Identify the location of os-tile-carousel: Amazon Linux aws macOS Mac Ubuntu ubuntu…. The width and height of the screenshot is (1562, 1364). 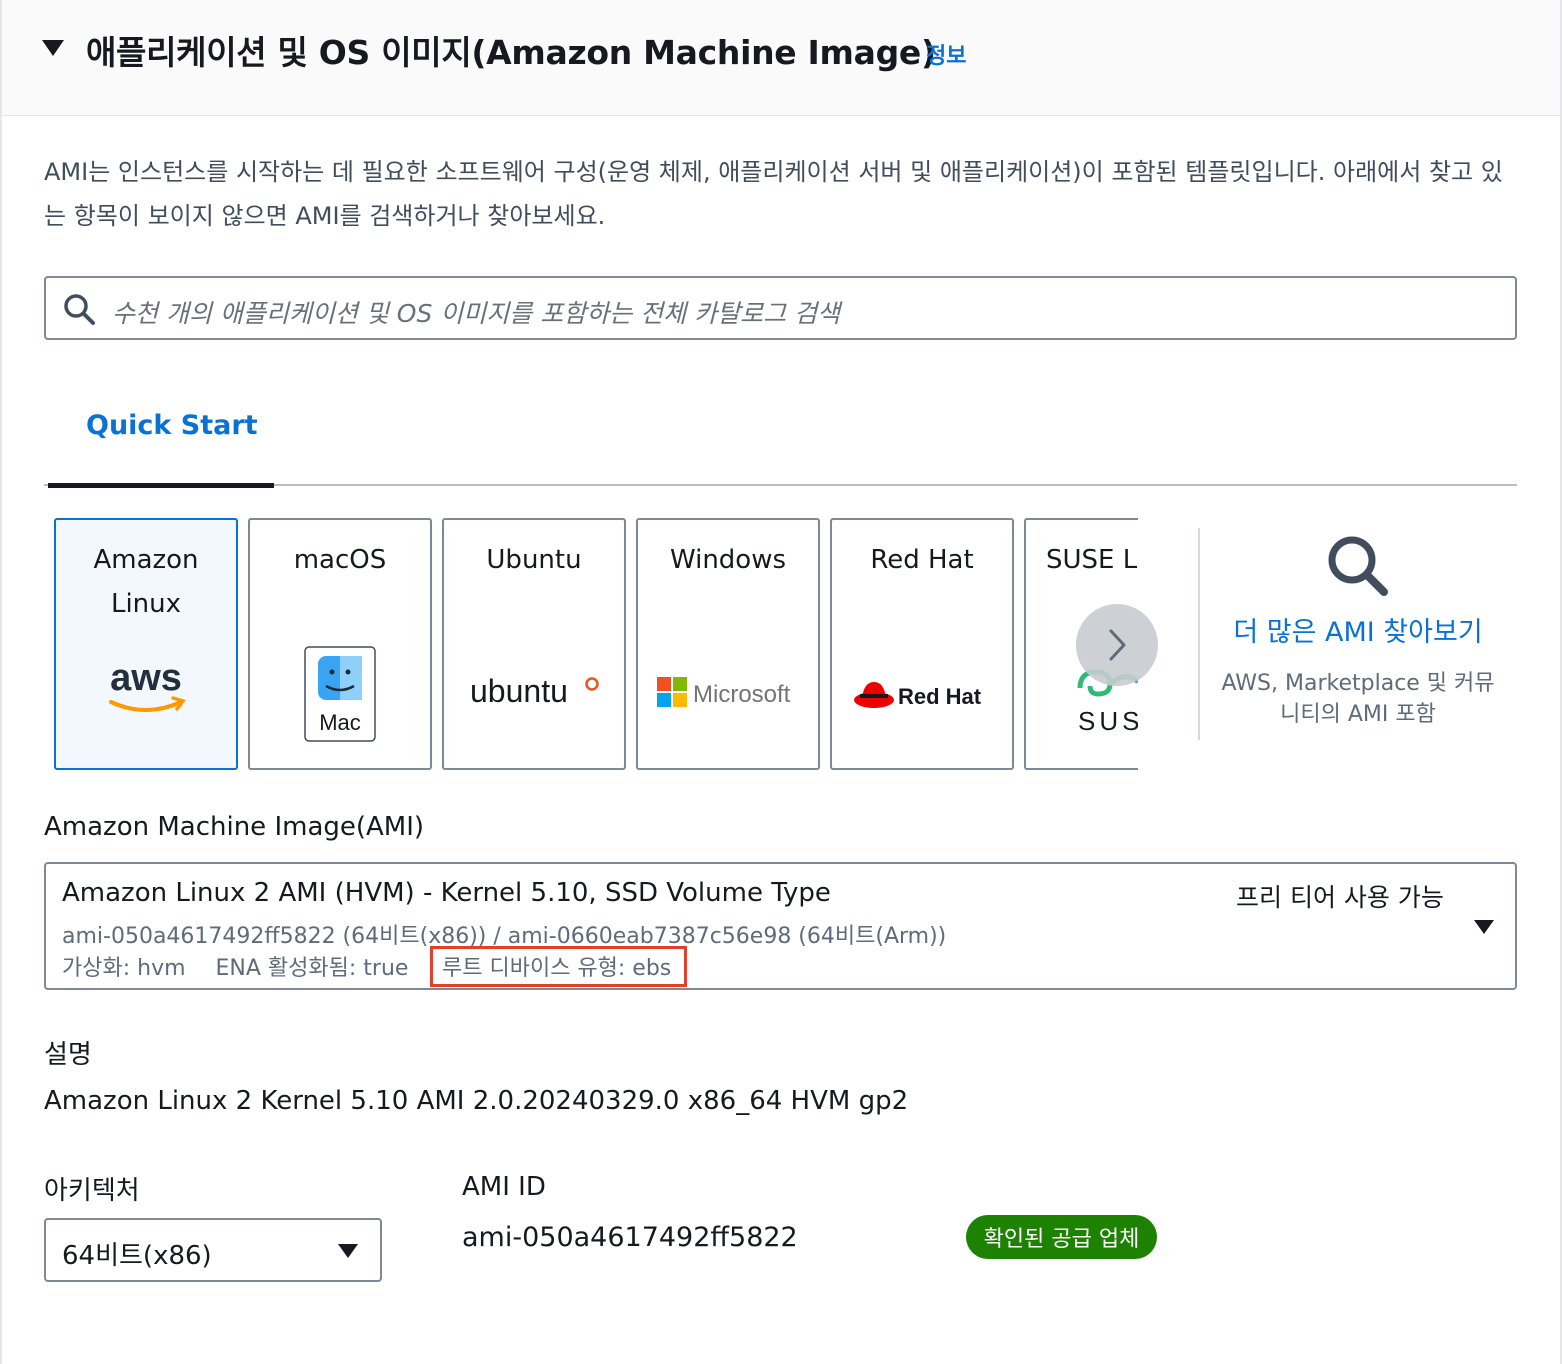
(596, 645).